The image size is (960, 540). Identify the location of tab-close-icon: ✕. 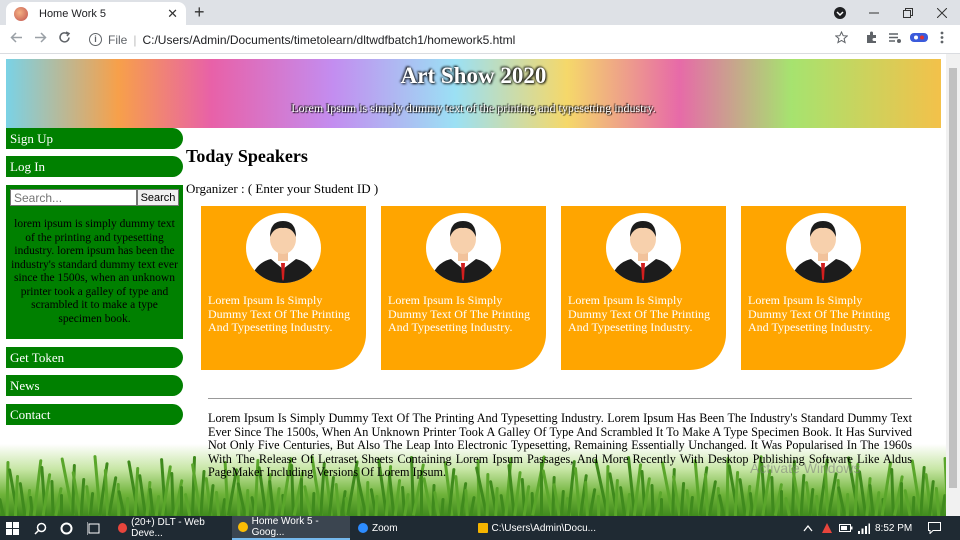
(172, 14).